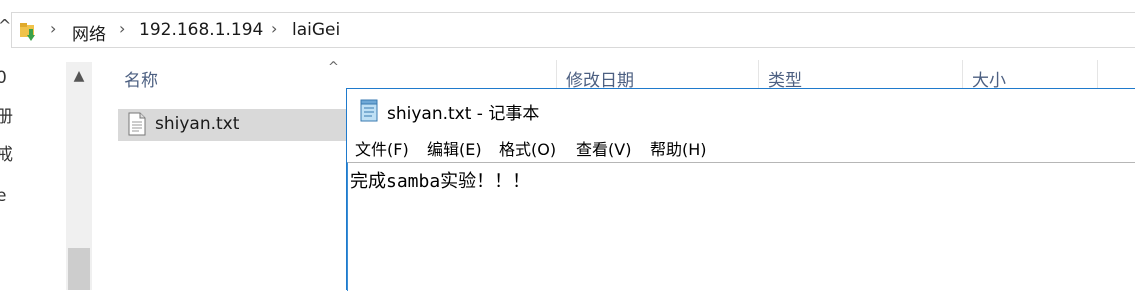  I want to click on menu-edit: 编辑(E), so click(454, 148).